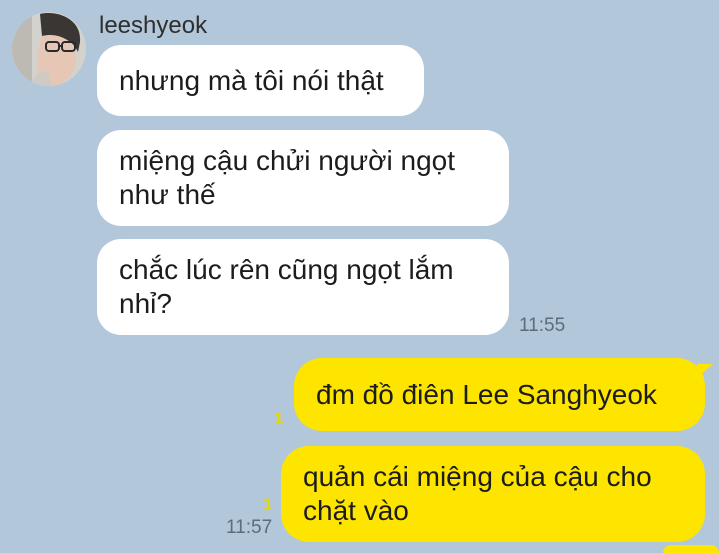 This screenshot has width=719, height=553. I want to click on sender-name: leeshyeok, so click(153, 25).